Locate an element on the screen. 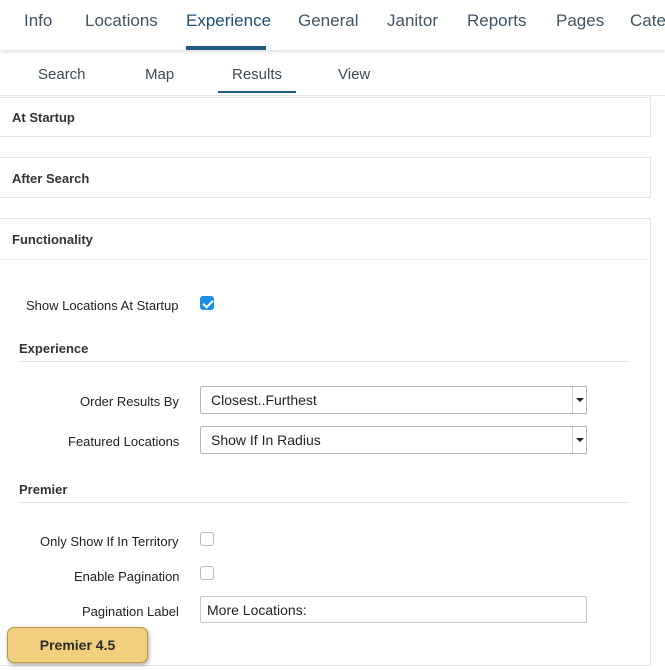 This screenshot has height=670, width=665. subtab-map: Map is located at coordinates (159, 74).